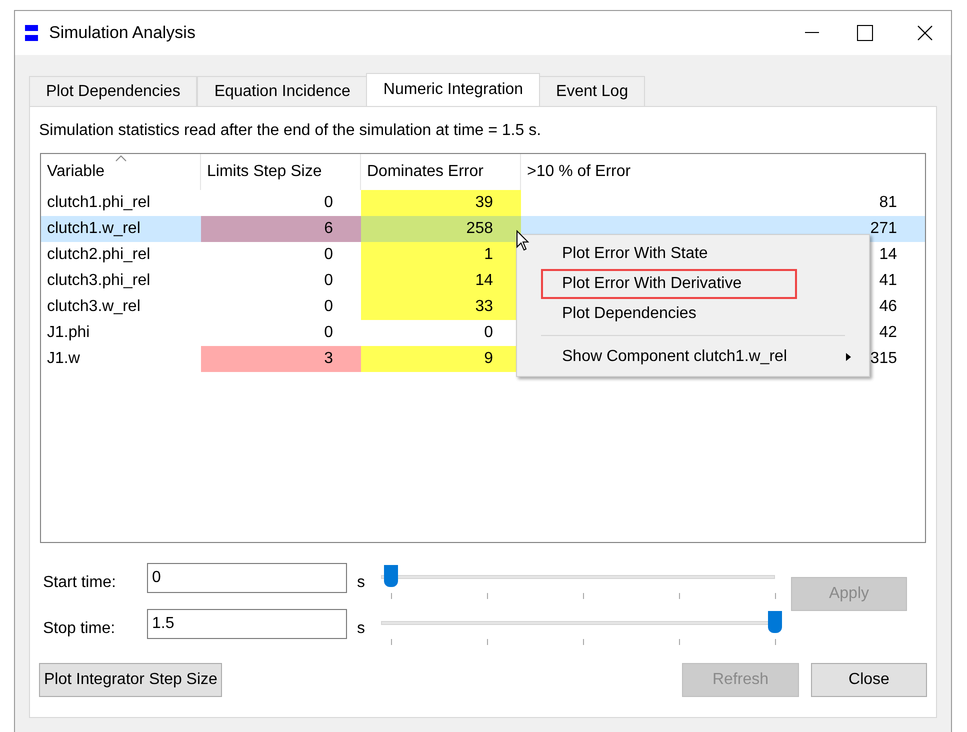 Image resolution: width=967 pixels, height=732 pixels. Describe the element at coordinates (705, 357) in the screenshot. I see `menu-item: Show Component clutch1.w_rel` at that location.